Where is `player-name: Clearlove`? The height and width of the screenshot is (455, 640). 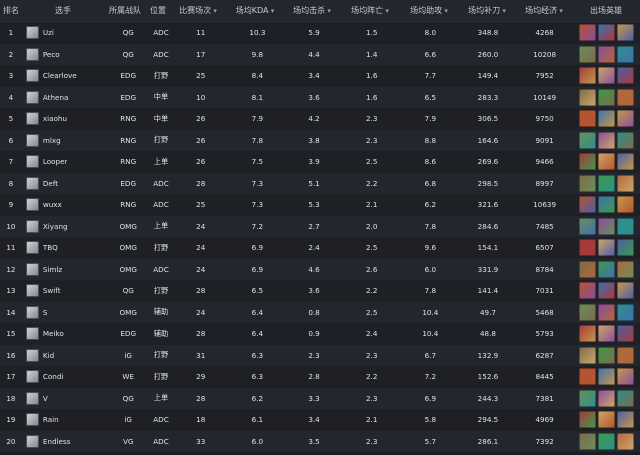
player-name: Clearlove is located at coordinates (60, 75).